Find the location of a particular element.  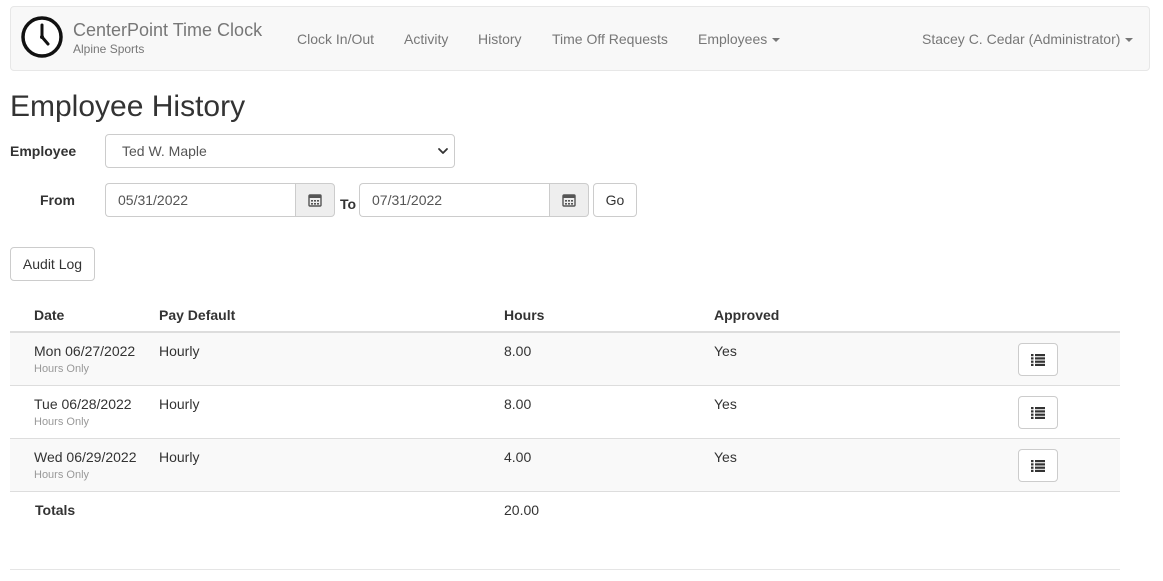

user-menu-dropdown: Stacey C. Cedar (Administrator) is located at coordinates (1028, 39).